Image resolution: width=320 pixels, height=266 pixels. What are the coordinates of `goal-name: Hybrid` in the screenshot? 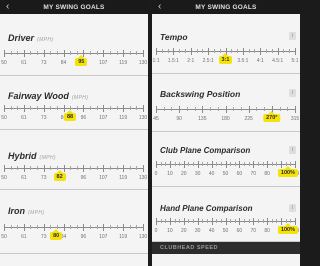 It's located at (22, 156).